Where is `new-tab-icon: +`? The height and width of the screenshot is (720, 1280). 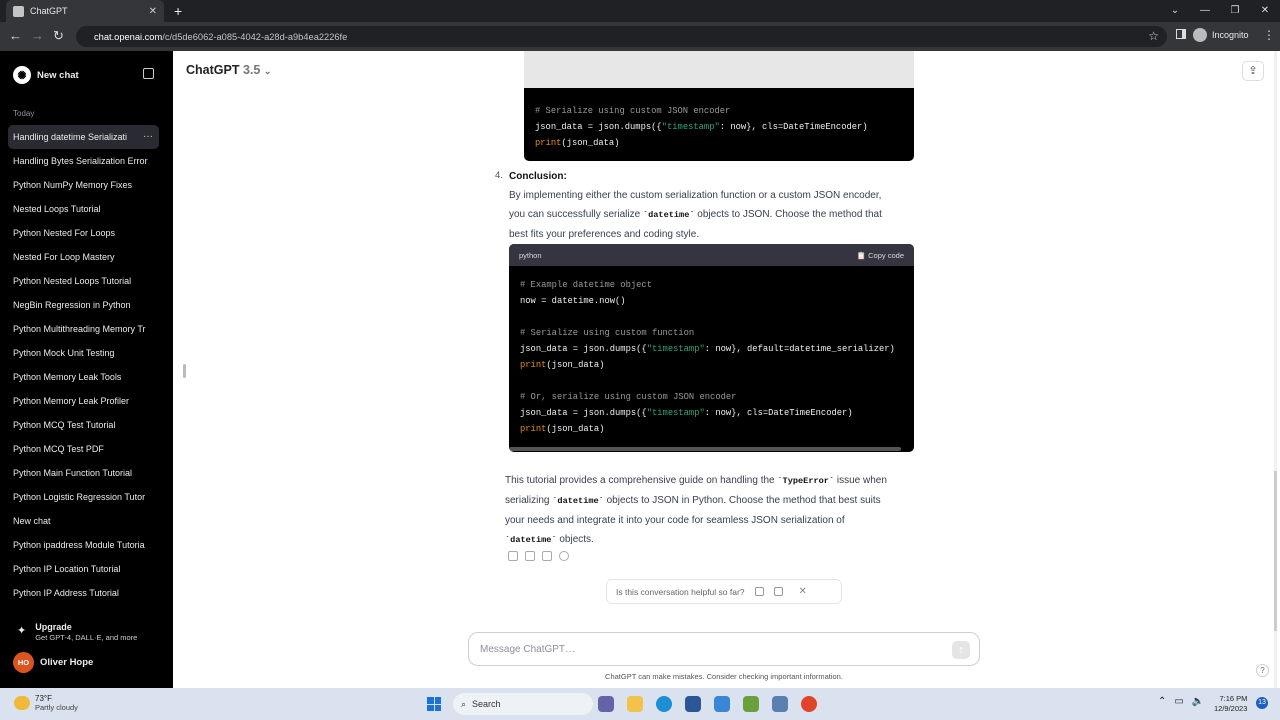 new-tab-icon: + is located at coordinates (178, 11).